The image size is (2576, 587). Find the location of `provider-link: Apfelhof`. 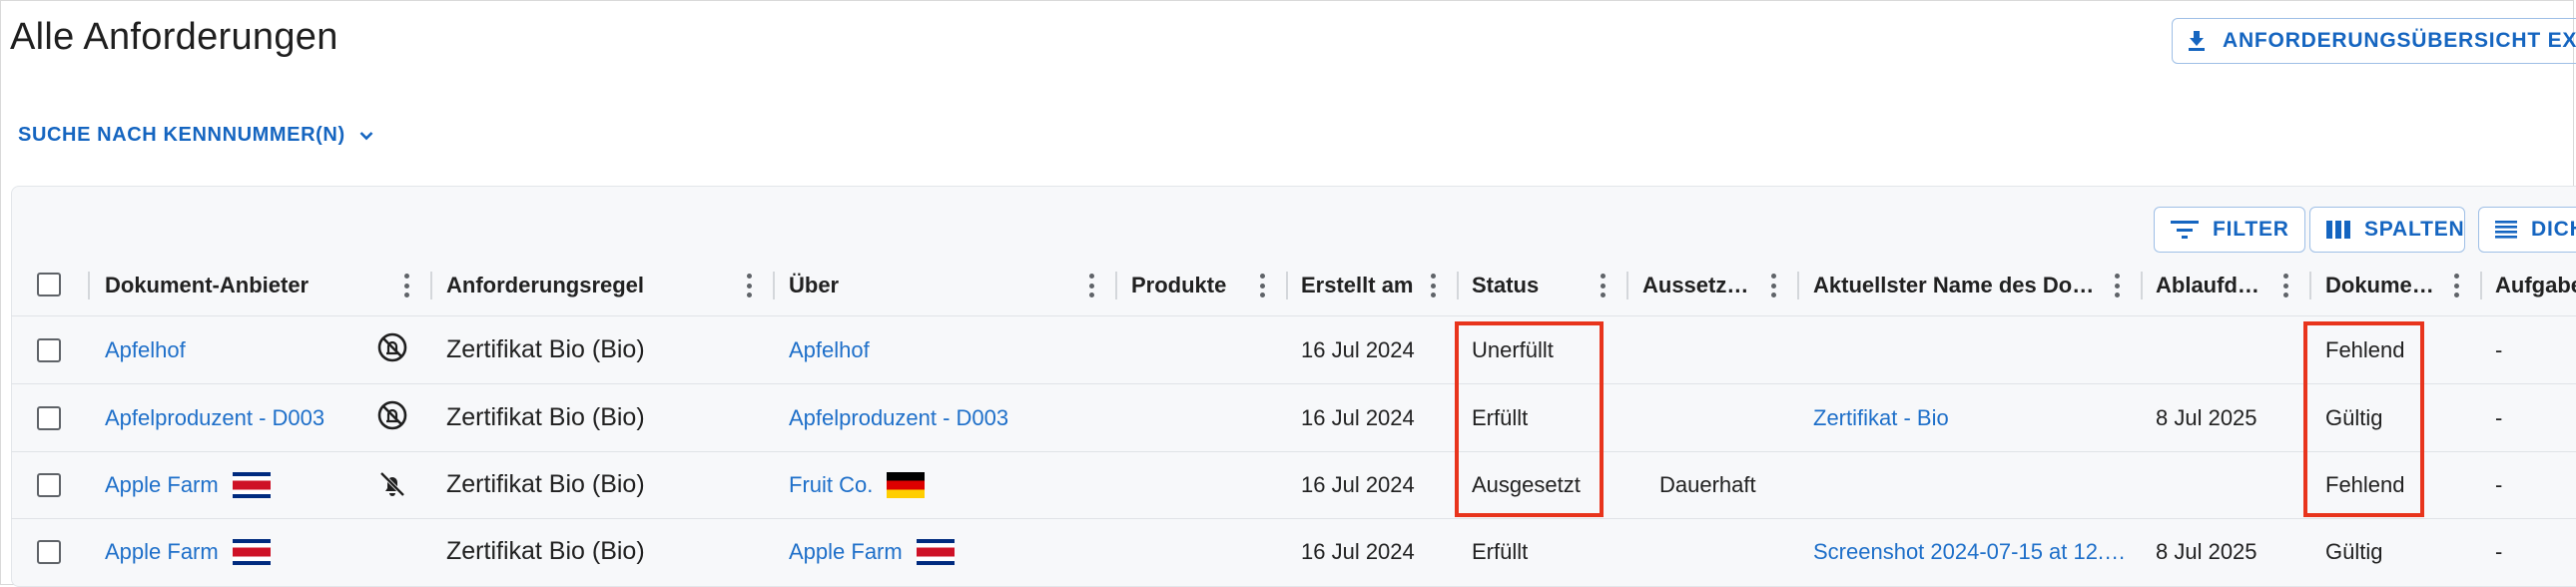

provider-link: Apfelhof is located at coordinates (145, 350).